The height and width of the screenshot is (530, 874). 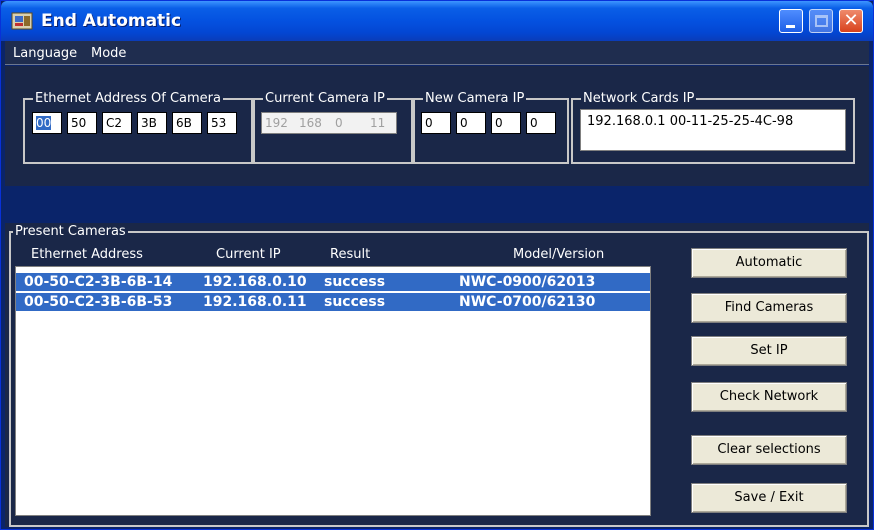 What do you see at coordinates (506, 123) in the screenshot?
I see `new-ip-octet-3: 0` at bounding box center [506, 123].